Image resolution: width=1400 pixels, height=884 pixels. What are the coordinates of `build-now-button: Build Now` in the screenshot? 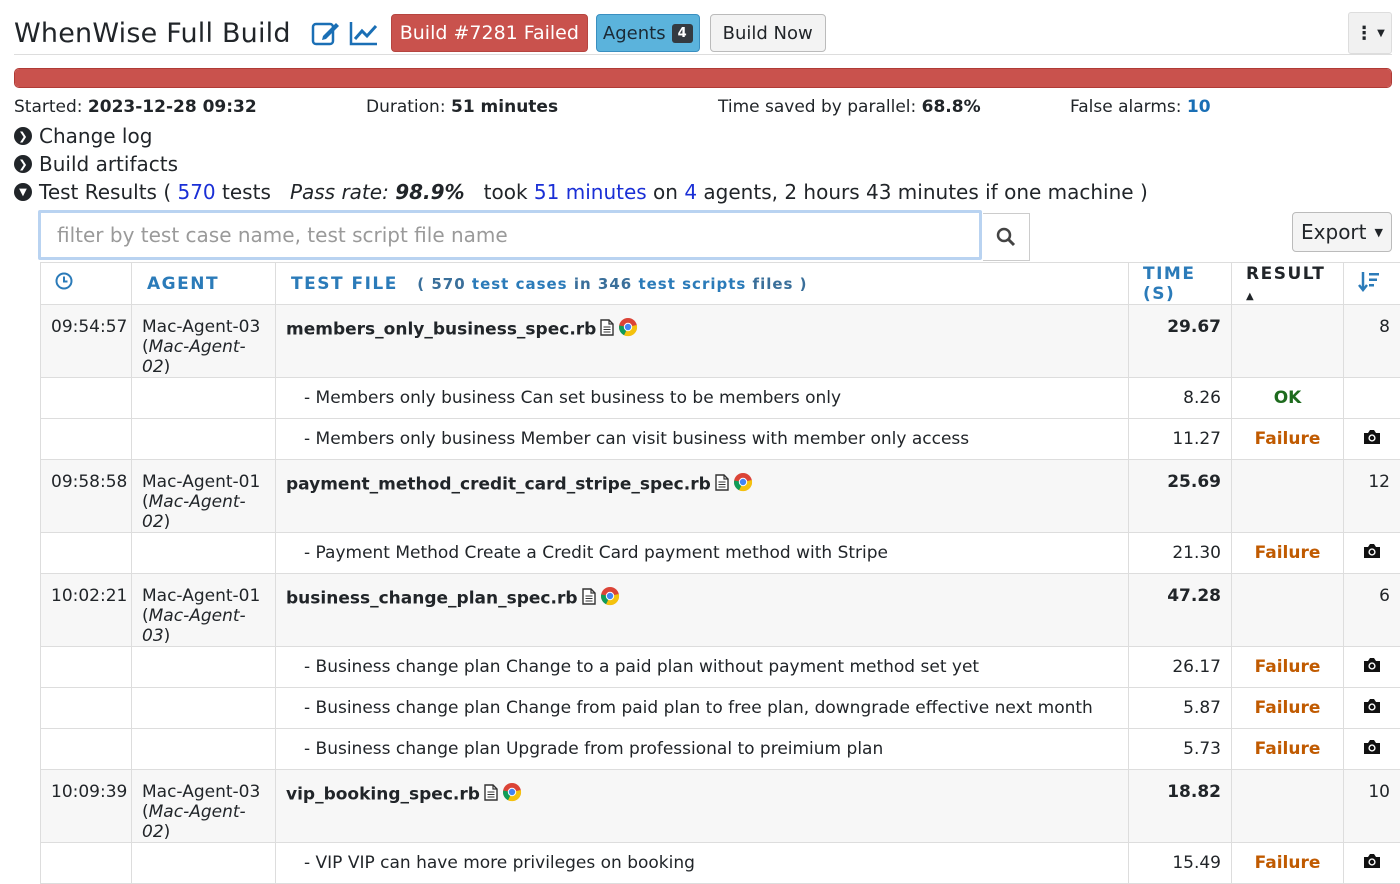 It's located at (768, 33).